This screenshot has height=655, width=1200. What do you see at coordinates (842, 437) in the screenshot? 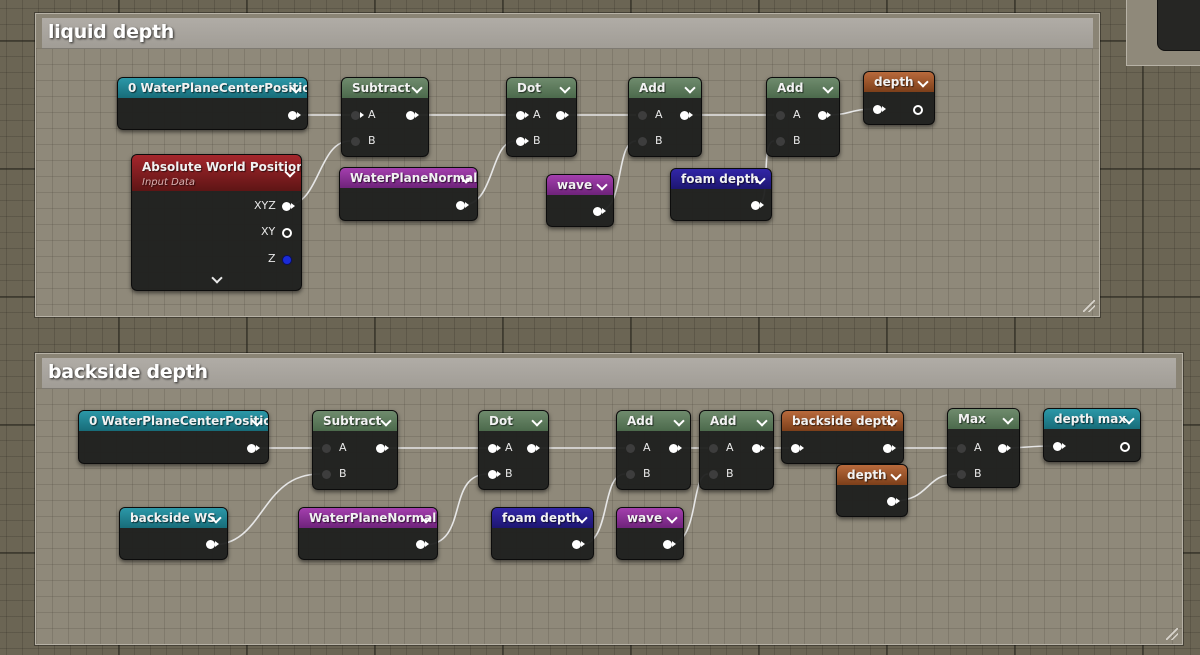
I see `node-backside-depth: backside depth` at bounding box center [842, 437].